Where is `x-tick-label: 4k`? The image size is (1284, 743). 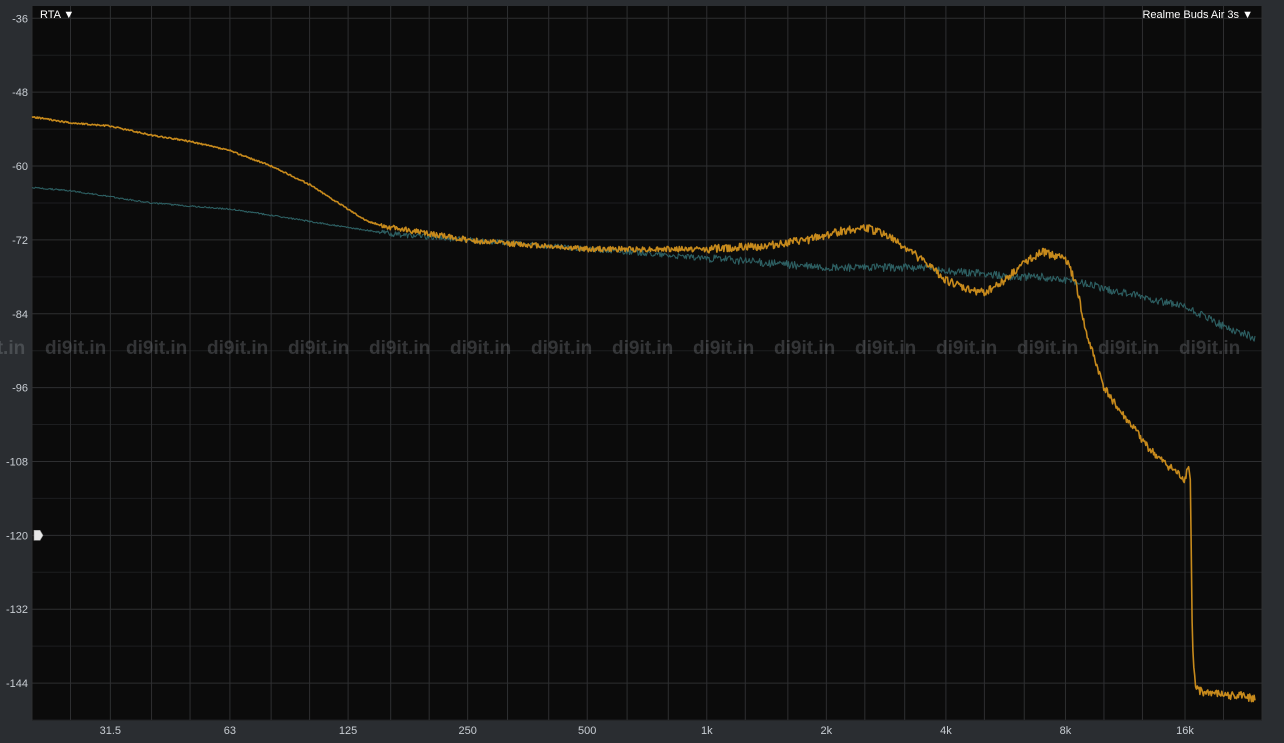 x-tick-label: 4k is located at coordinates (946, 731).